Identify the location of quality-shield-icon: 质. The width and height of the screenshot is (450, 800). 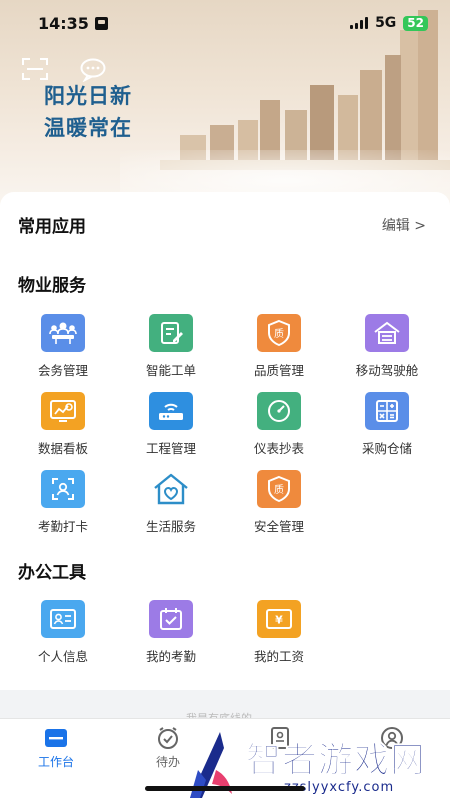
(279, 333).